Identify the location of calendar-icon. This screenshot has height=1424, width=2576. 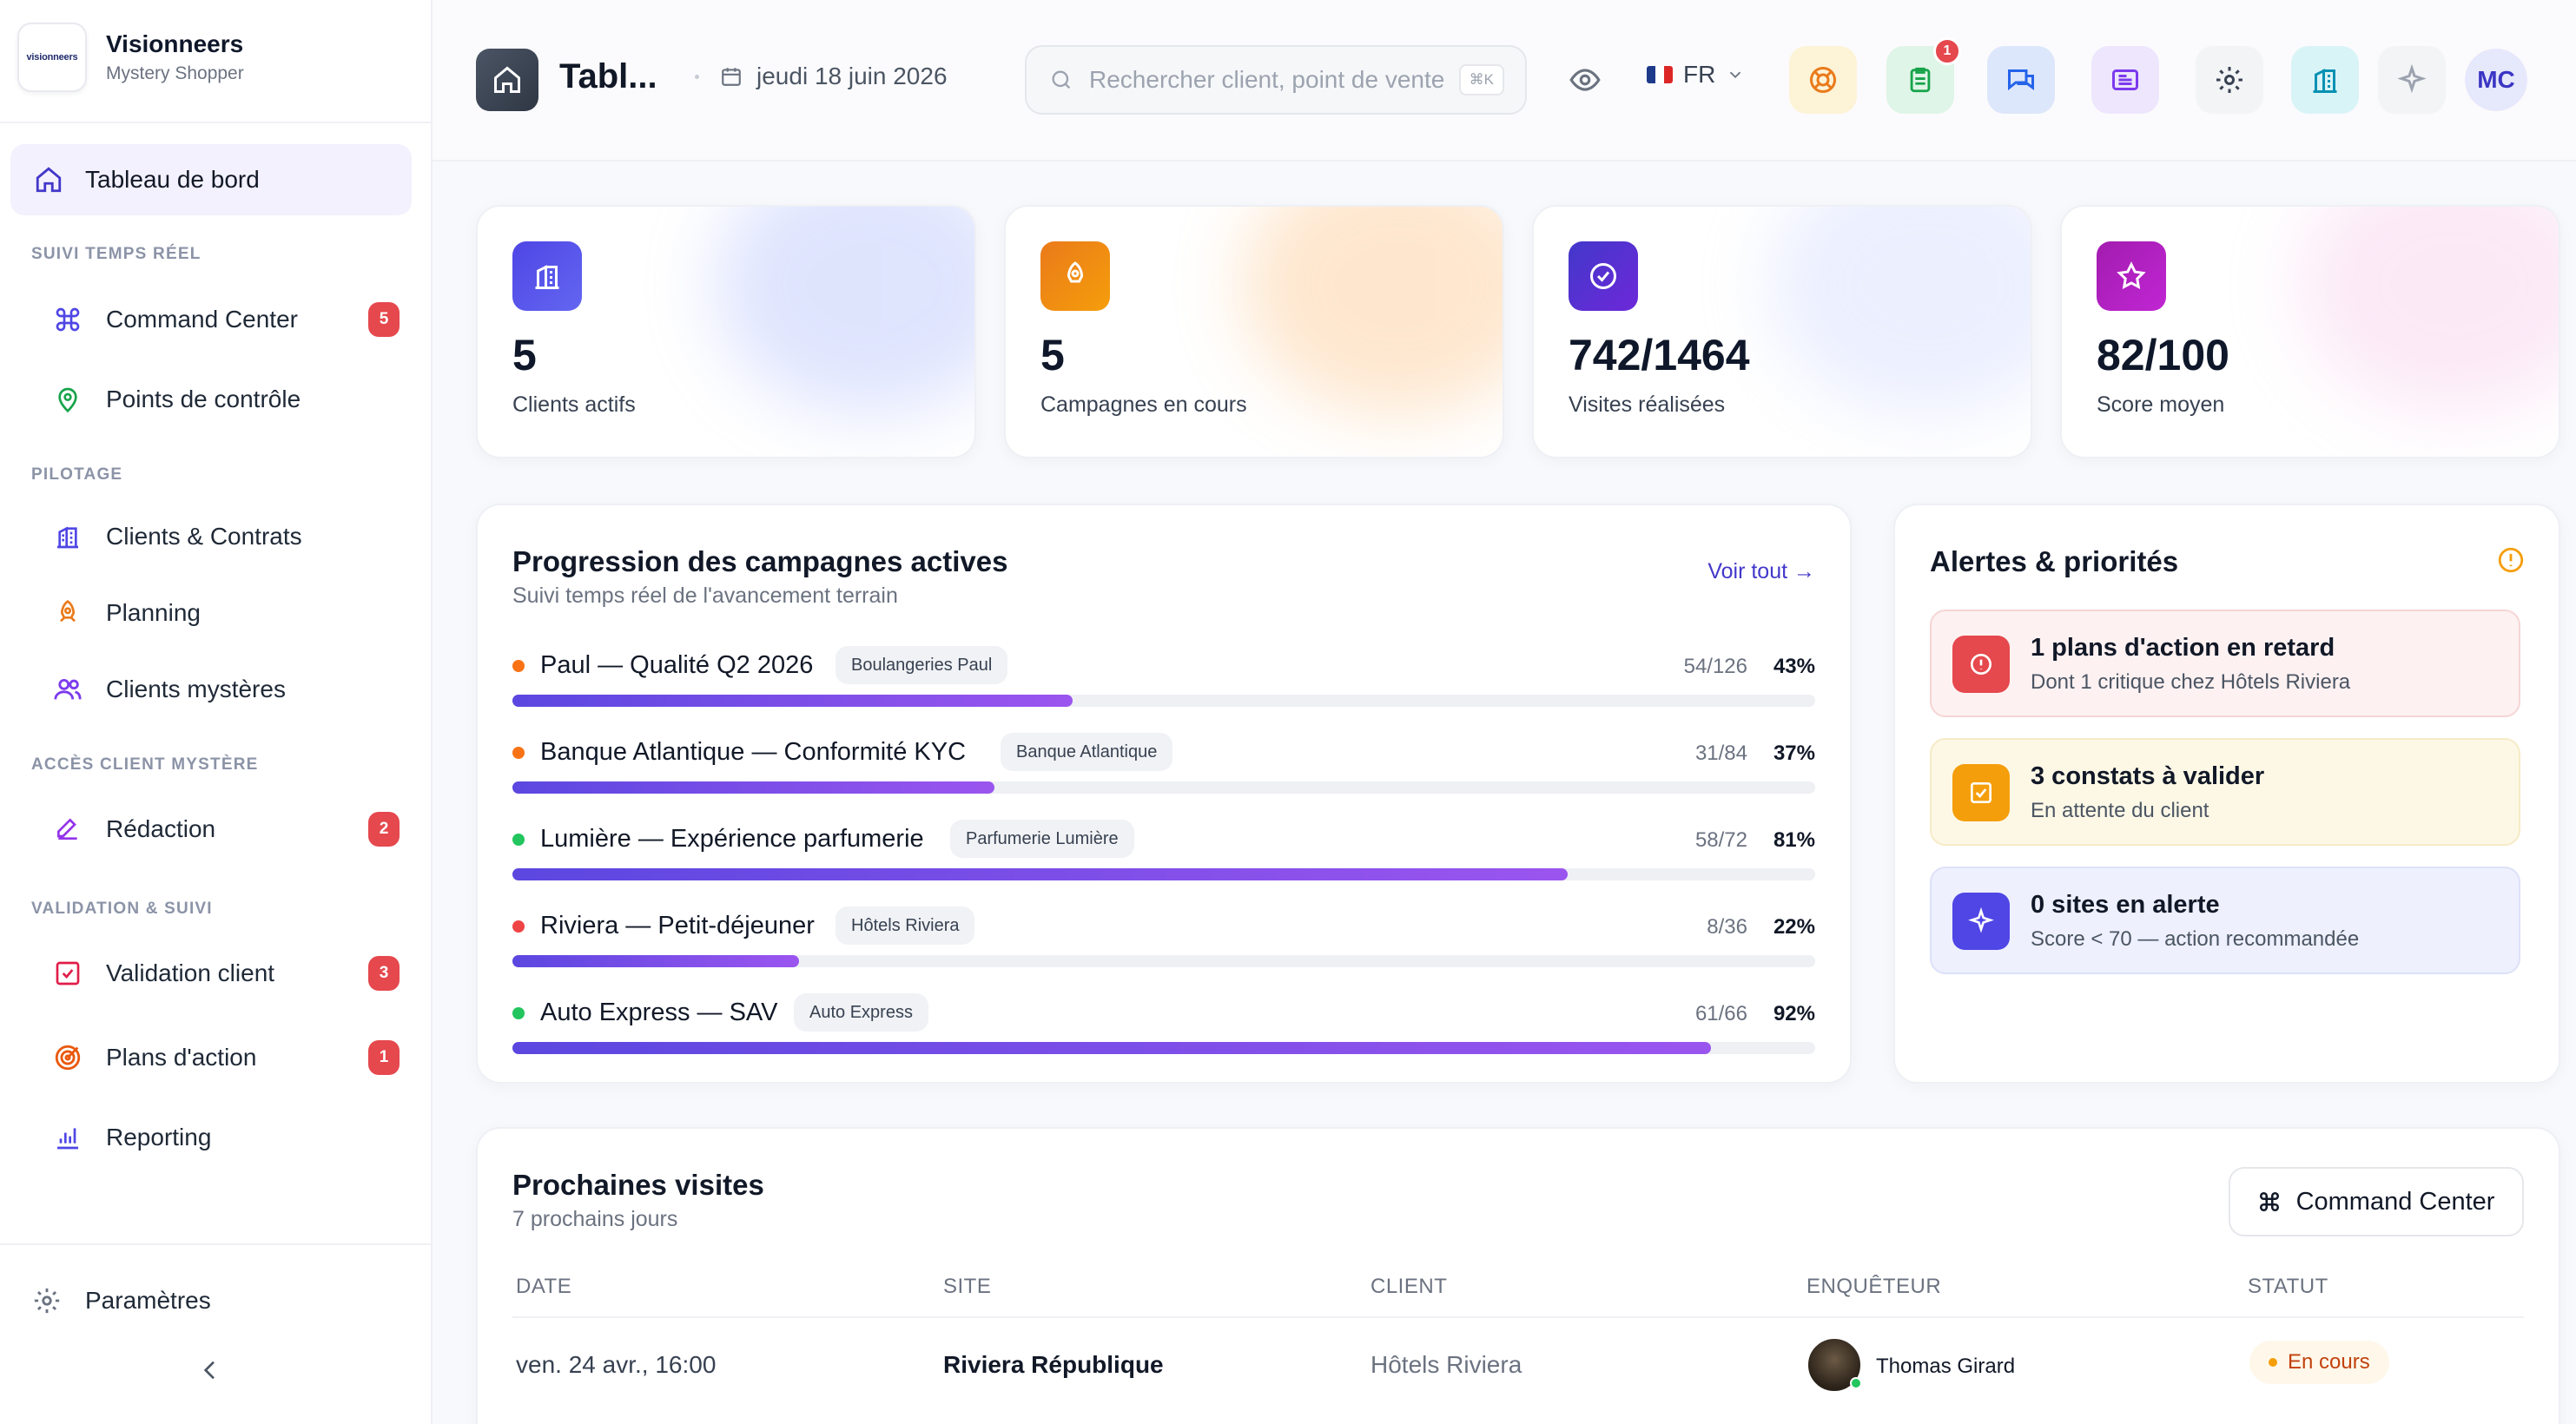
(731, 76).